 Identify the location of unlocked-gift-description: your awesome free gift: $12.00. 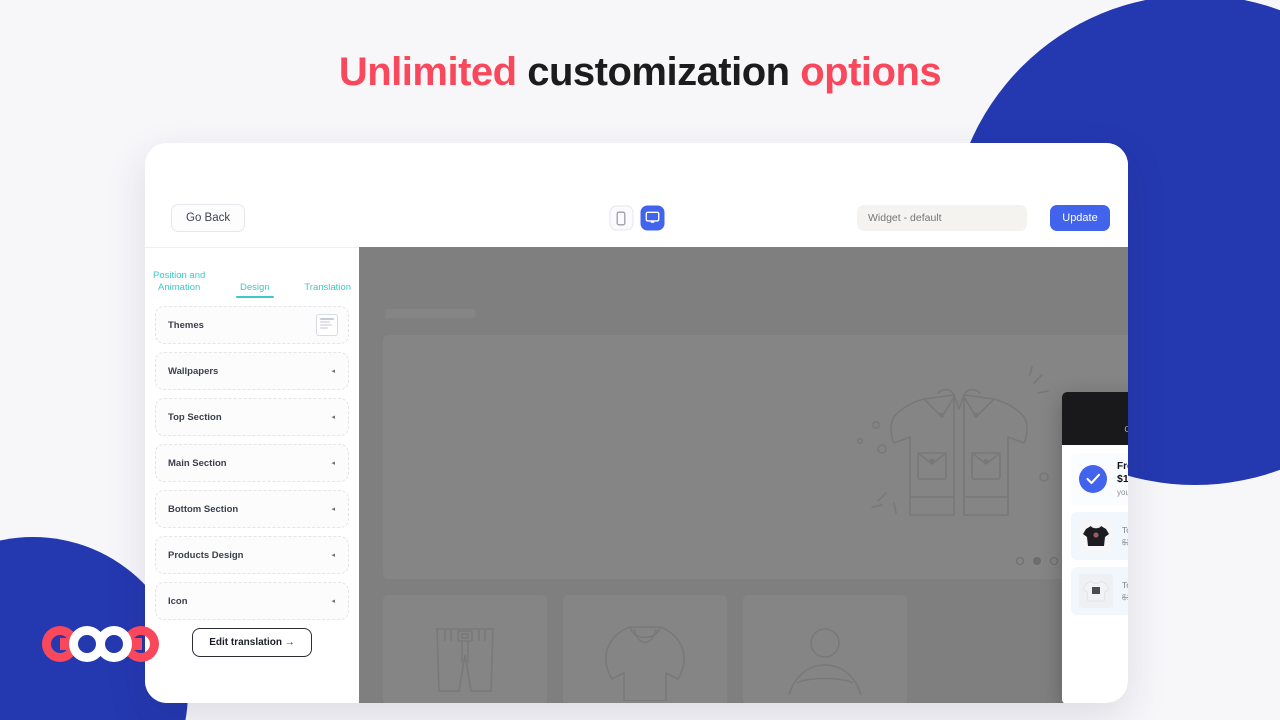
(1122, 492).